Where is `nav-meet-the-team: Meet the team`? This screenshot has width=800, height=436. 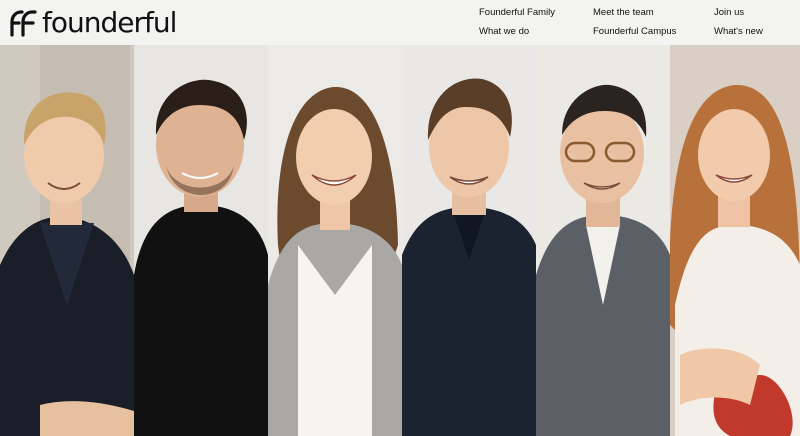 nav-meet-the-team: Meet the team is located at coordinates (623, 13).